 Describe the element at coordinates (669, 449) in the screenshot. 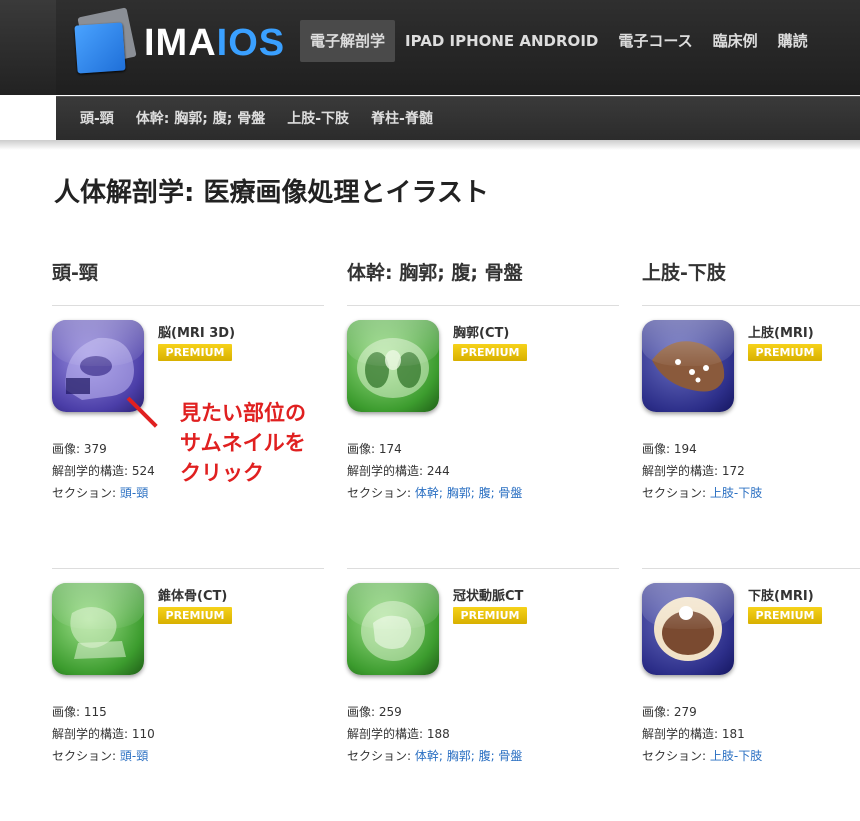

I see `images-count: 画像: 194` at that location.